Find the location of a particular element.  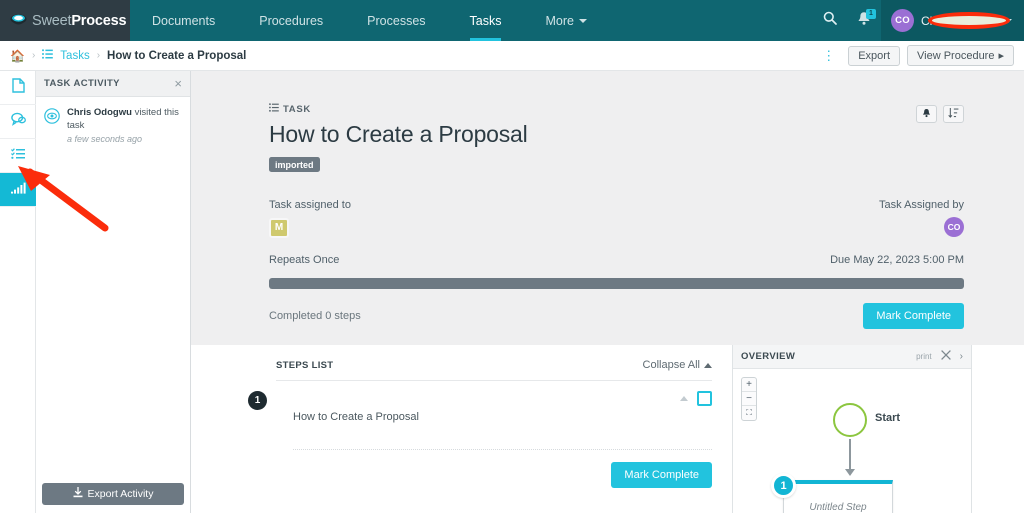

steps-footer: Mark Complete is located at coordinates (494, 475).